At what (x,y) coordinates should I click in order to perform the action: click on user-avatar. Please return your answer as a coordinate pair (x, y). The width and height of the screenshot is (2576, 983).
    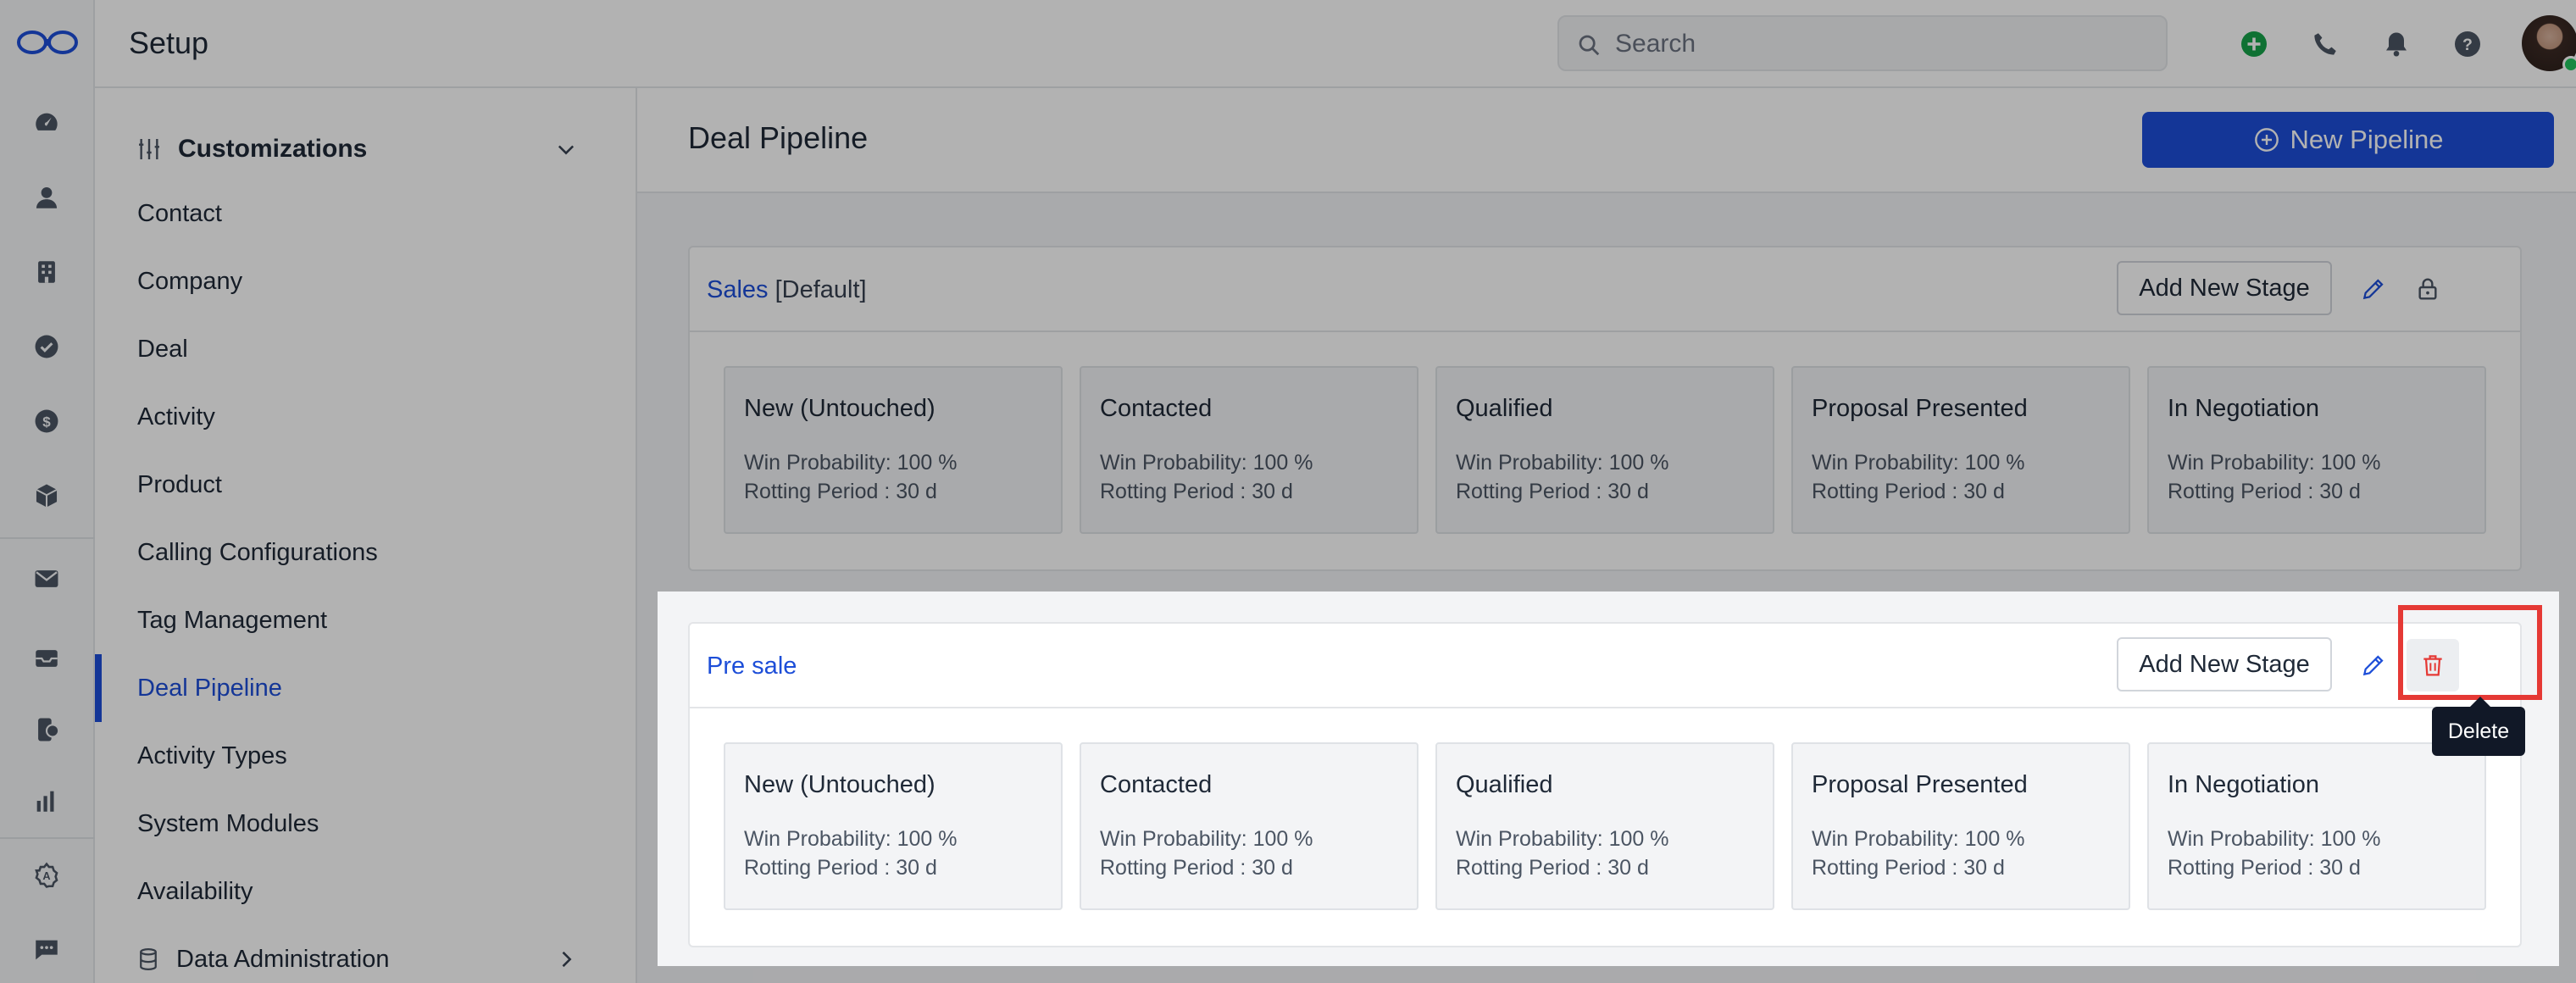
    Looking at the image, I should click on (2549, 44).